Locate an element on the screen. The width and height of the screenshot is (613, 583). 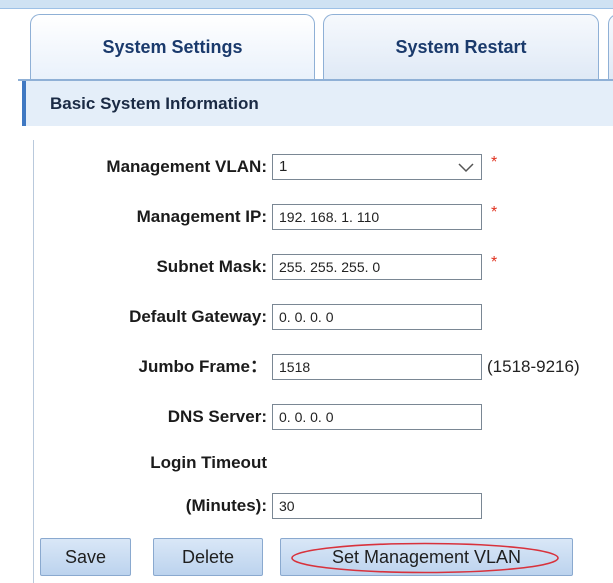
required-mark-mask: * is located at coordinates (494, 262).